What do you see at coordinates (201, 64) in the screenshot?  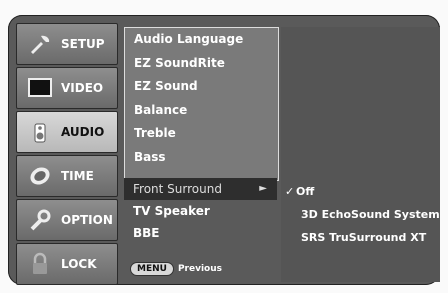 I see `menu-item-ez-soundrite: EZ SoundRite` at bounding box center [201, 64].